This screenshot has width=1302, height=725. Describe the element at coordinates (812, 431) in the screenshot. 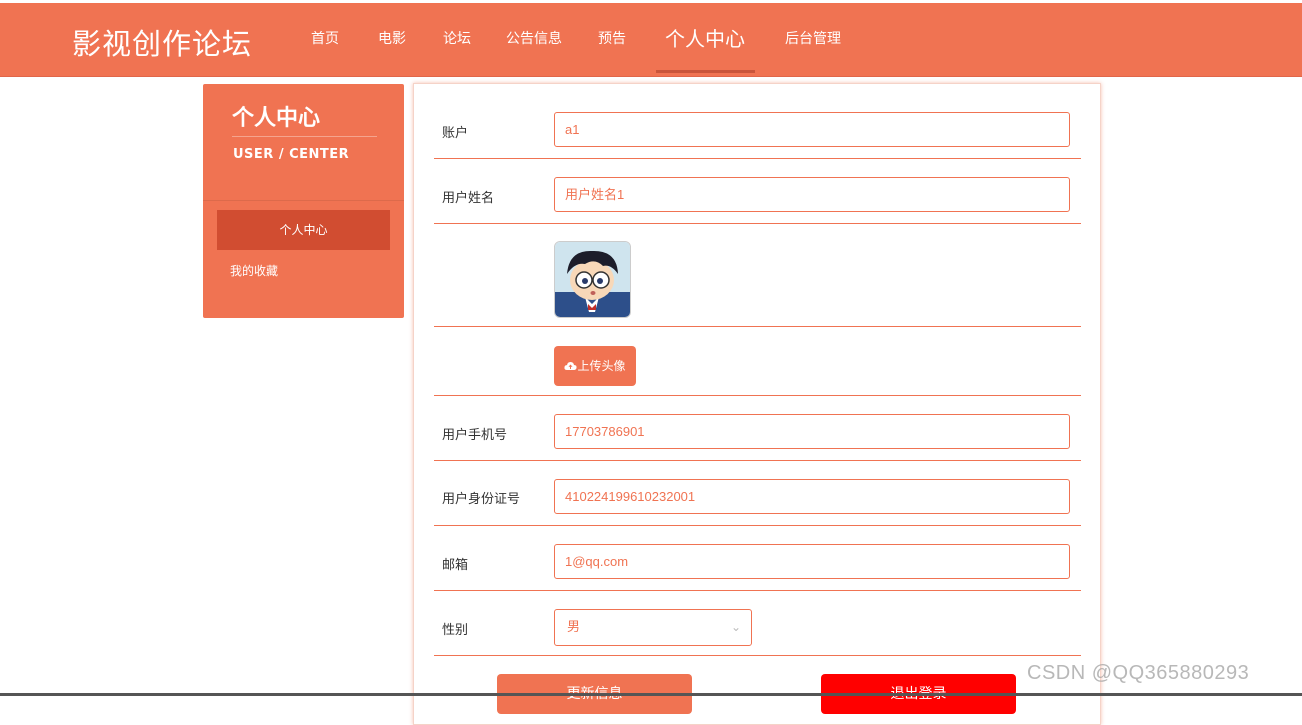

I see `phone-field: 17703786901` at that location.